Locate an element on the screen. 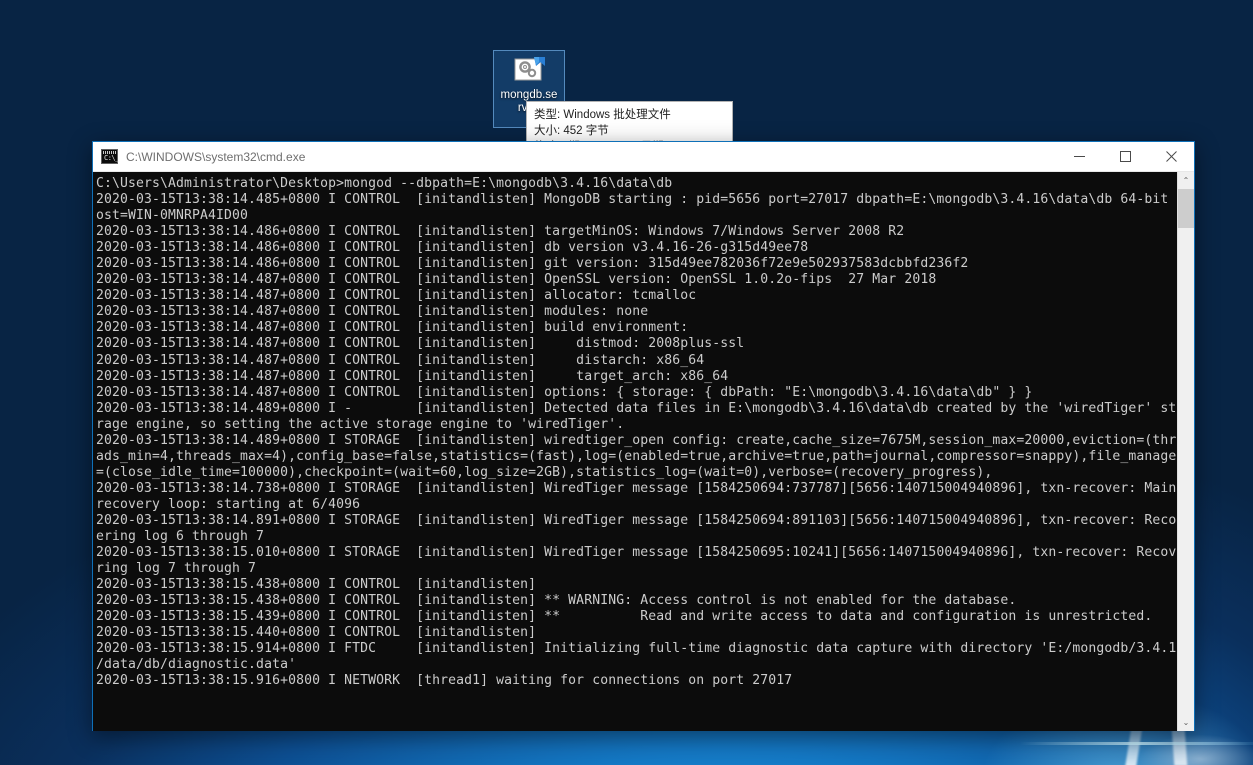 This screenshot has width=1253, height=765. maximize-button is located at coordinates (1125, 157).